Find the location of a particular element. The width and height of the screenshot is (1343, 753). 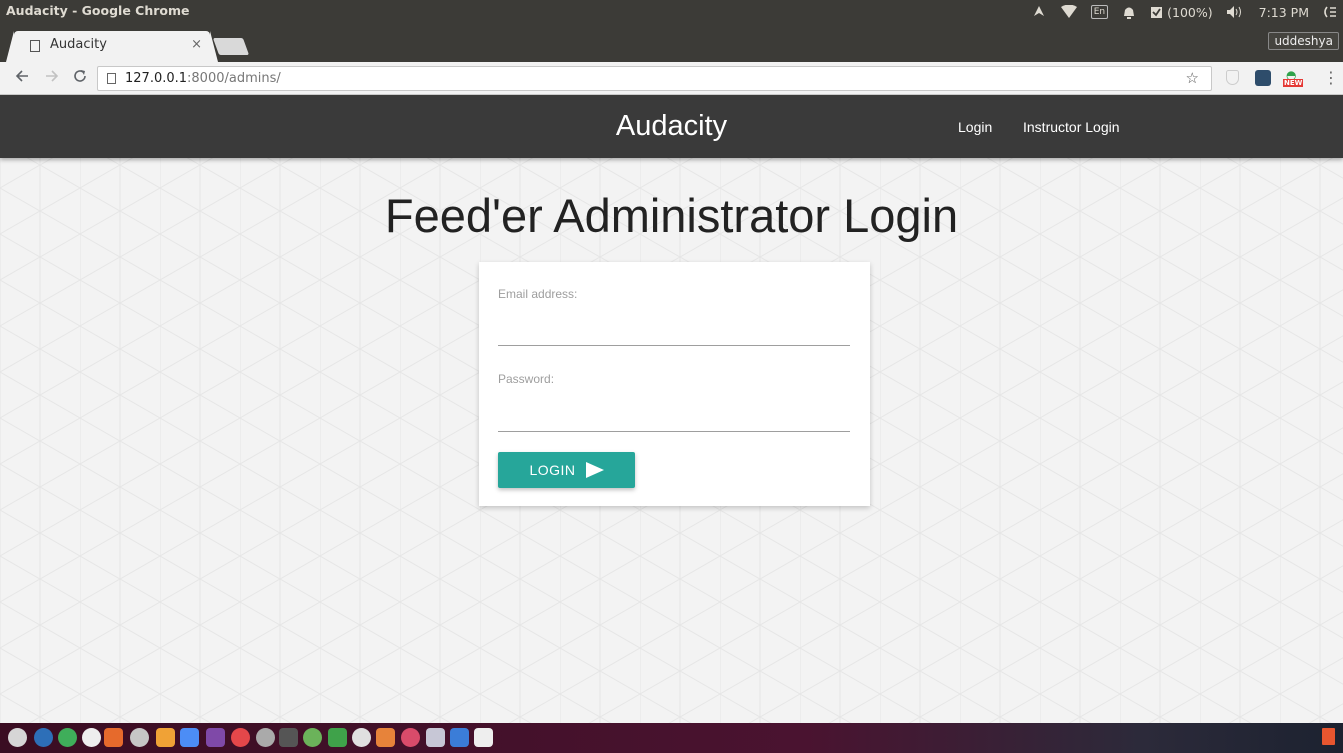

email-label: Email address: is located at coordinates (538, 294).